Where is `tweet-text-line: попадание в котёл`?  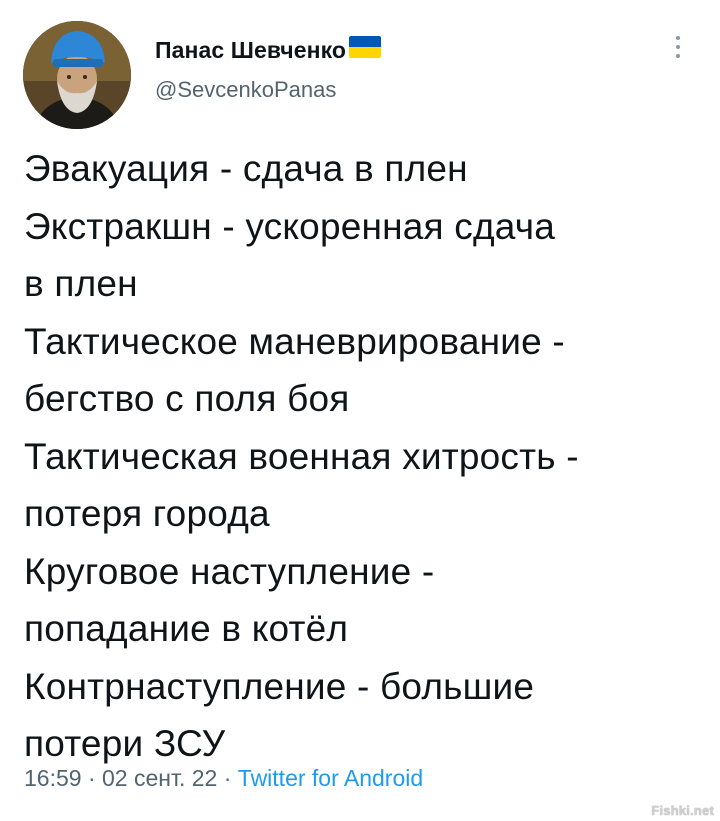 tweet-text-line: попадание в котёл is located at coordinates (186, 628).